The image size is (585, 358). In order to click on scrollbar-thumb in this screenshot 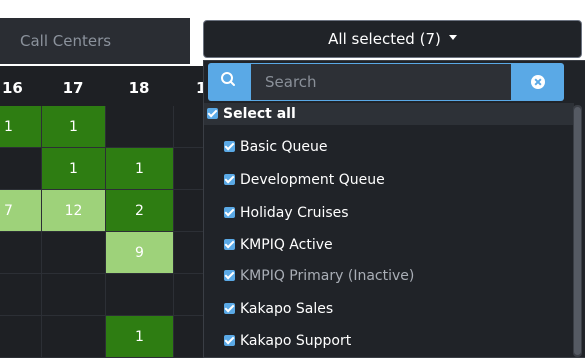, I will do `click(577, 231)`.